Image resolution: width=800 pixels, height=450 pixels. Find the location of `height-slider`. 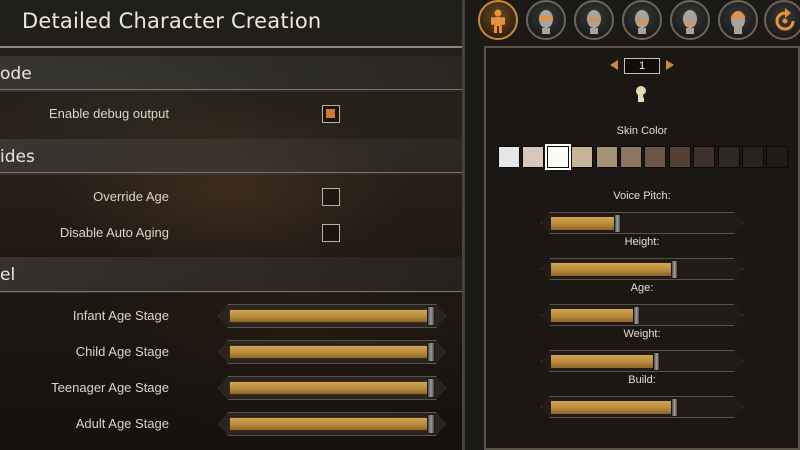

height-slider is located at coordinates (642, 269).